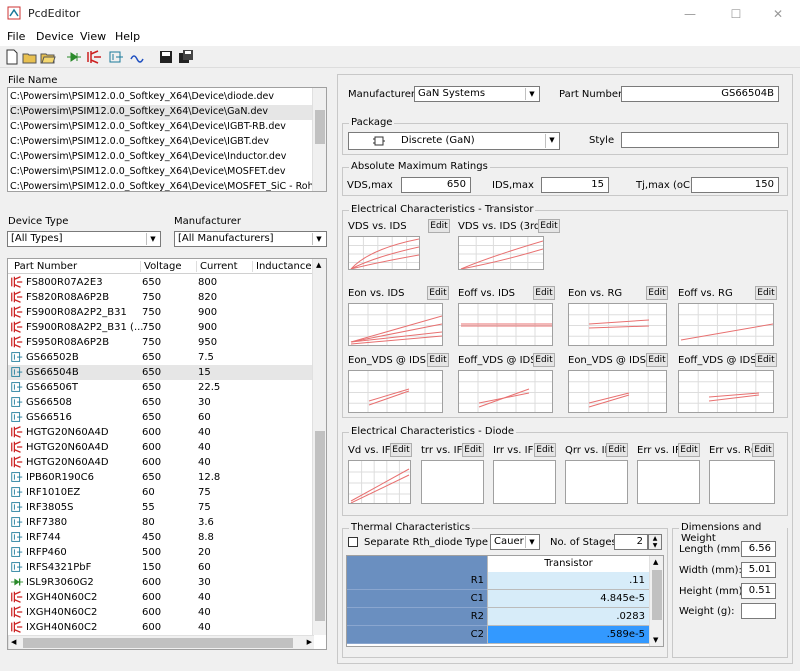 This screenshot has width=800, height=671. Describe the element at coordinates (320, 526) in the screenshot. I see `parts-scroll-thumb` at that location.